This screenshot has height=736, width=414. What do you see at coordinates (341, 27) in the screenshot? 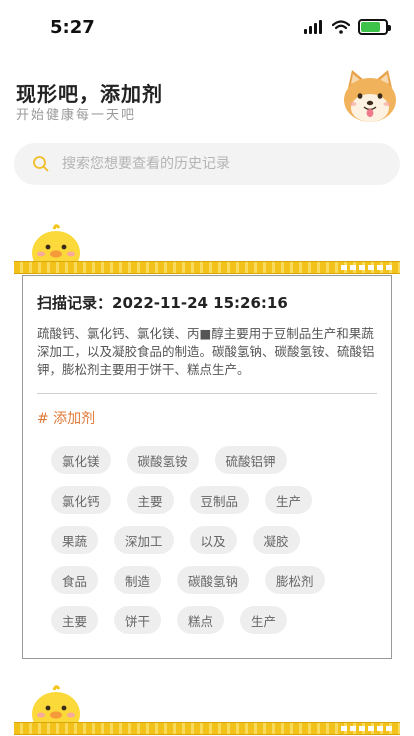
I see `wifi-icon` at bounding box center [341, 27].